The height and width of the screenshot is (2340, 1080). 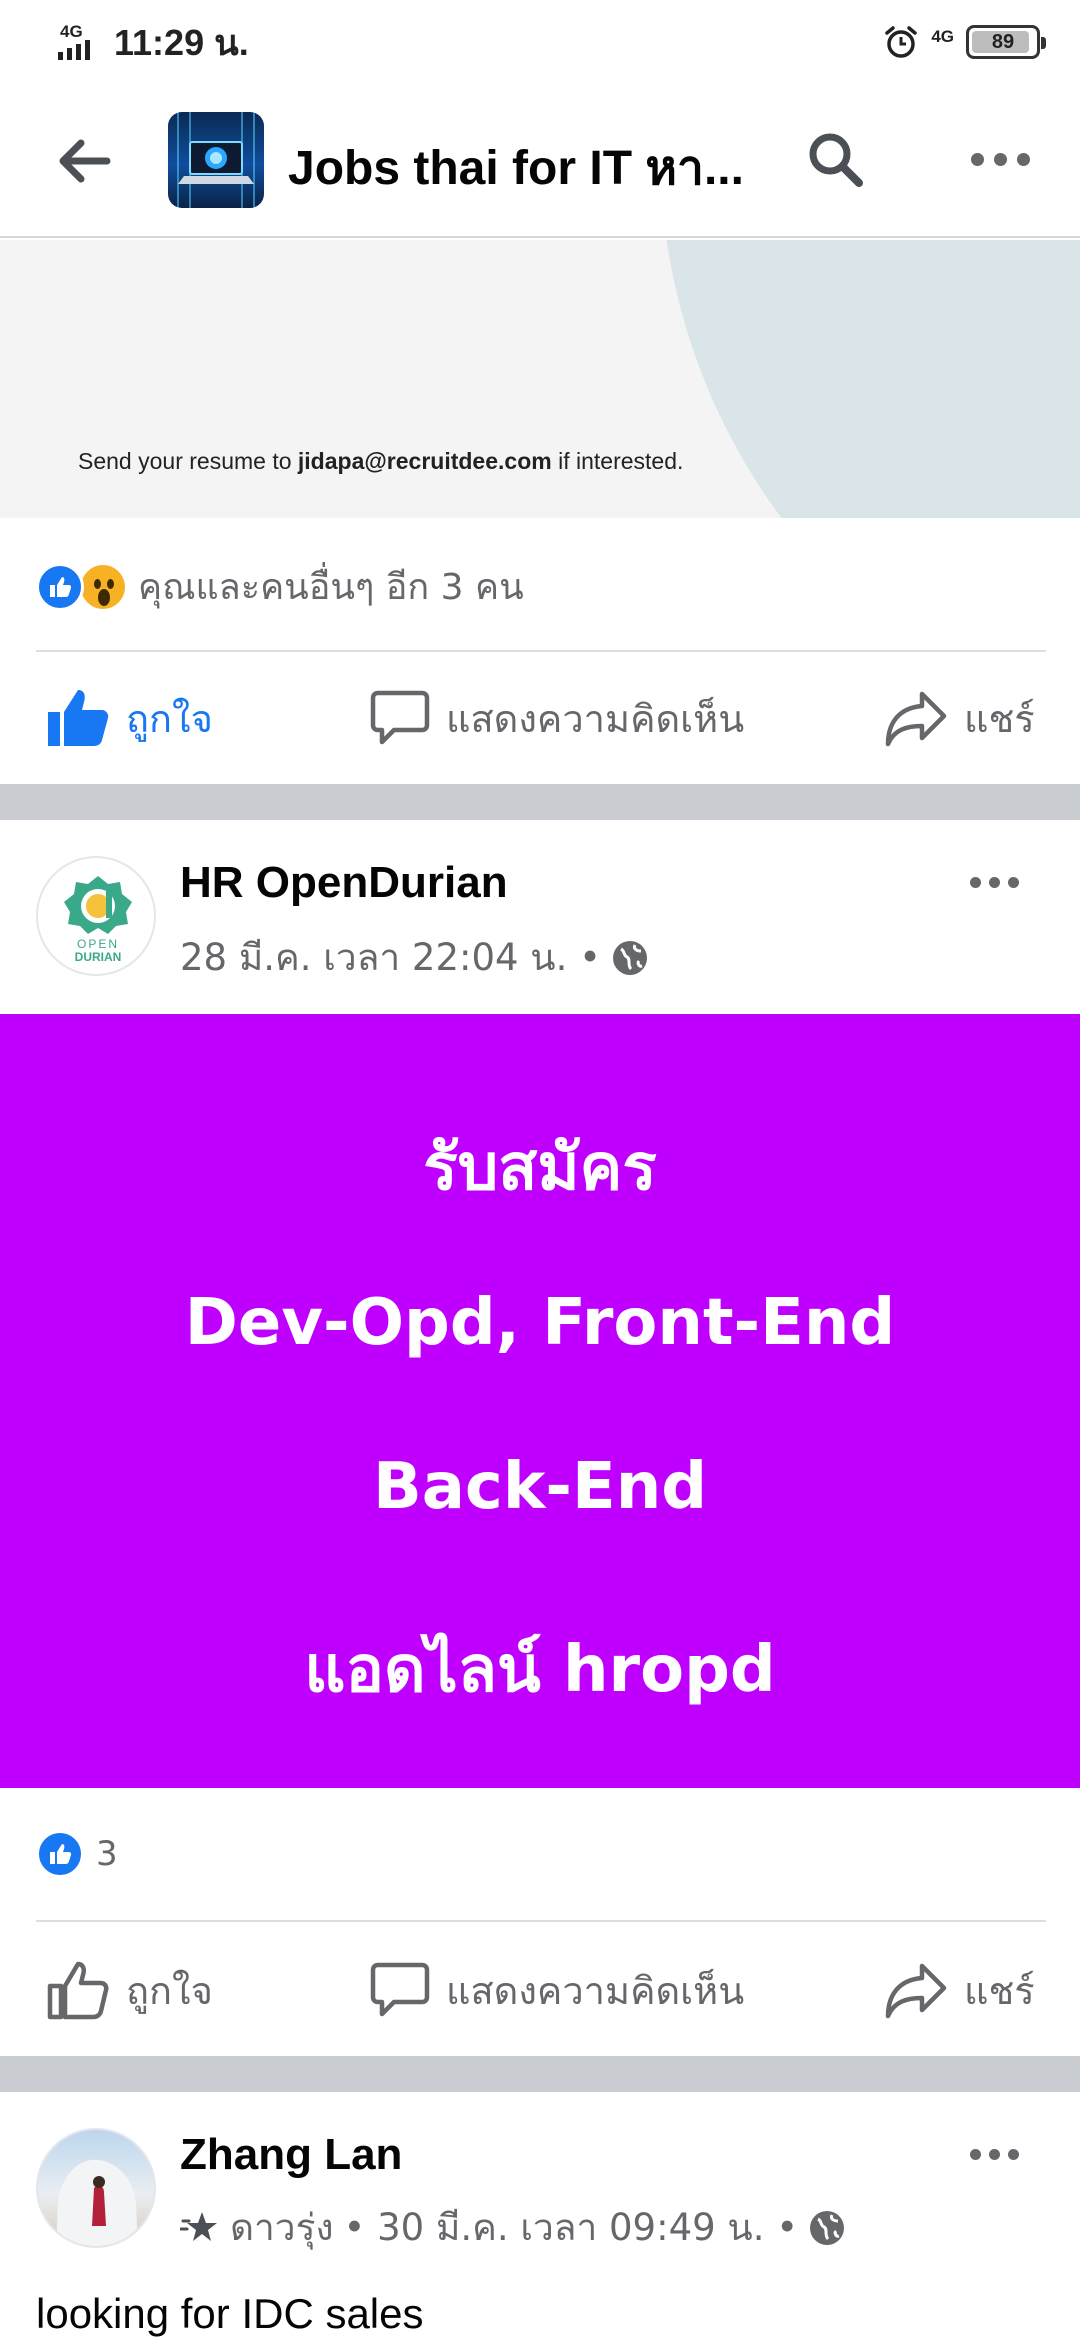 I want to click on battery-icon: 89, so click(x=1006, y=42).